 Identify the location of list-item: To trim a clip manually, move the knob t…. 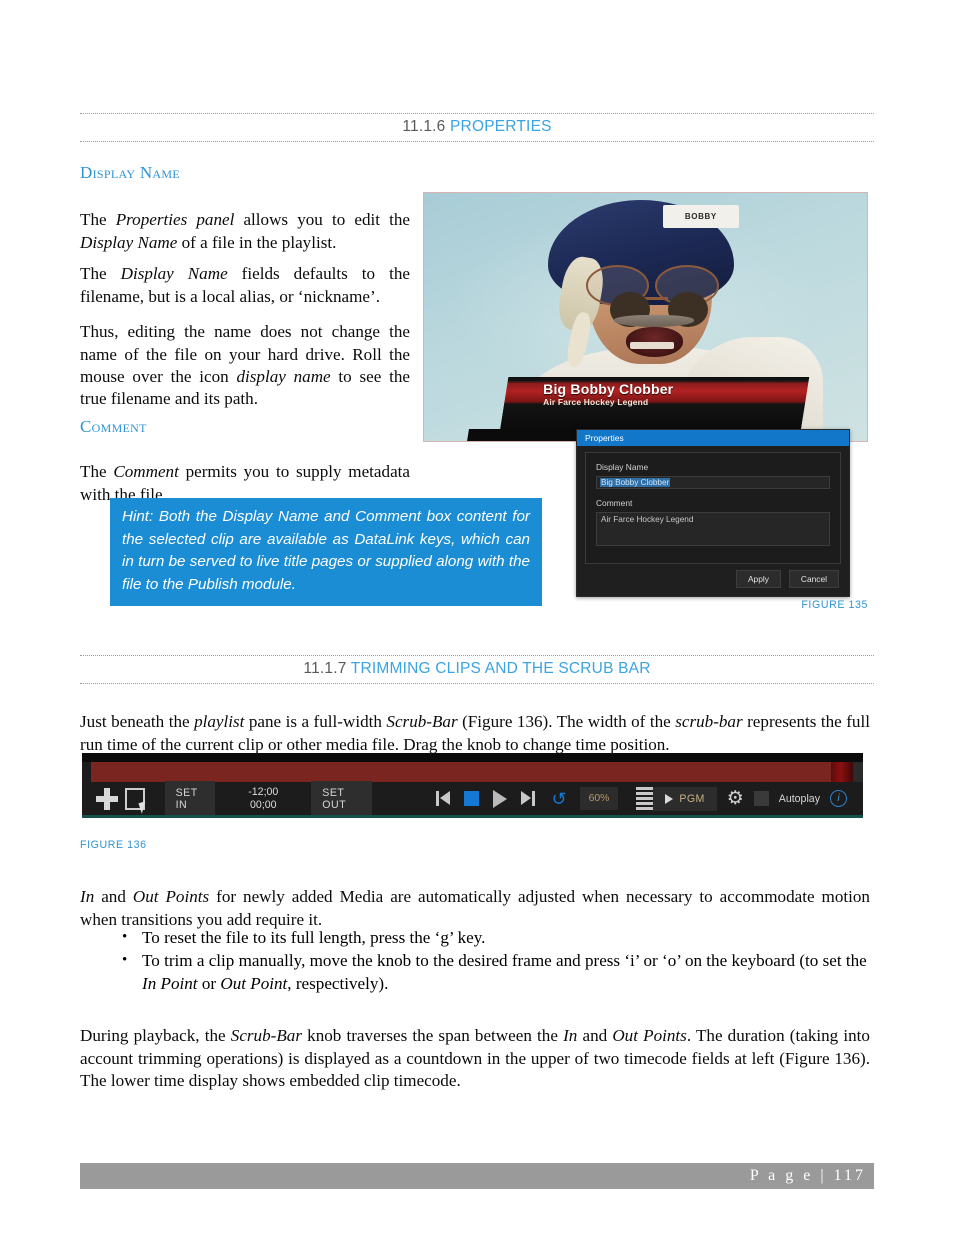
(475, 972).